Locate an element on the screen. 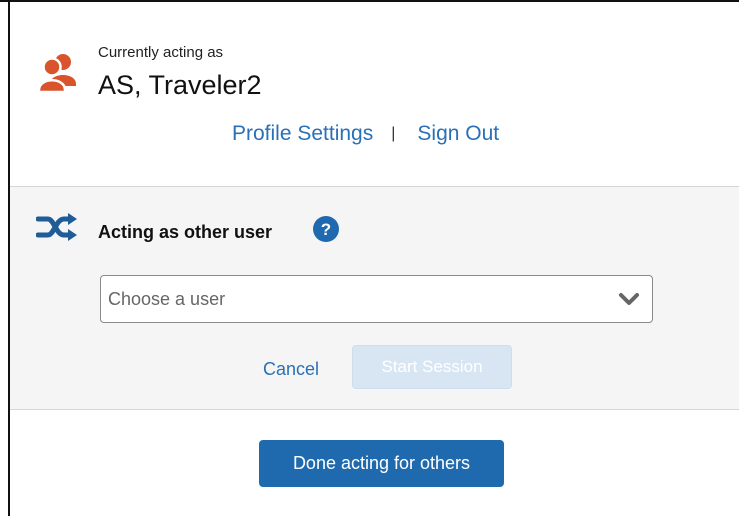 Image resolution: width=739 pixels, height=516 pixels. section-title: Acting as other user is located at coordinates (185, 232).